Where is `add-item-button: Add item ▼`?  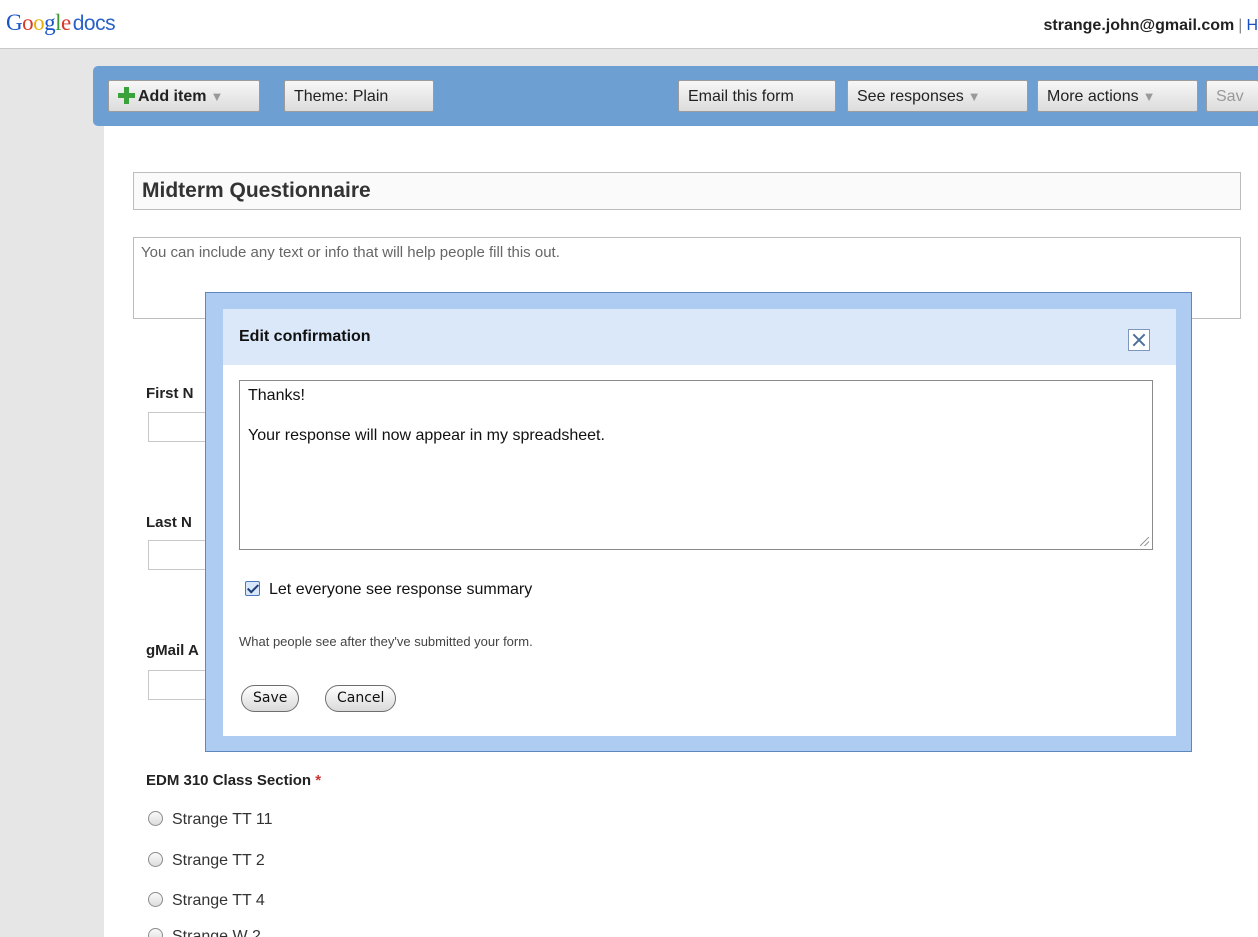
add-item-button: Add item ▼ is located at coordinates (184, 96).